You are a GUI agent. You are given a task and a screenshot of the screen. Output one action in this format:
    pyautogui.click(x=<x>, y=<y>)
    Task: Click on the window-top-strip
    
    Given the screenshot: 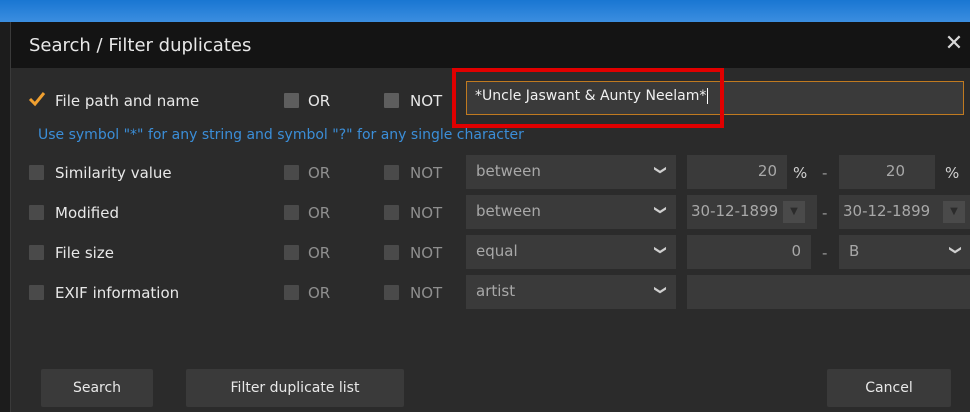 What is the action you would take?
    pyautogui.click(x=485, y=11)
    